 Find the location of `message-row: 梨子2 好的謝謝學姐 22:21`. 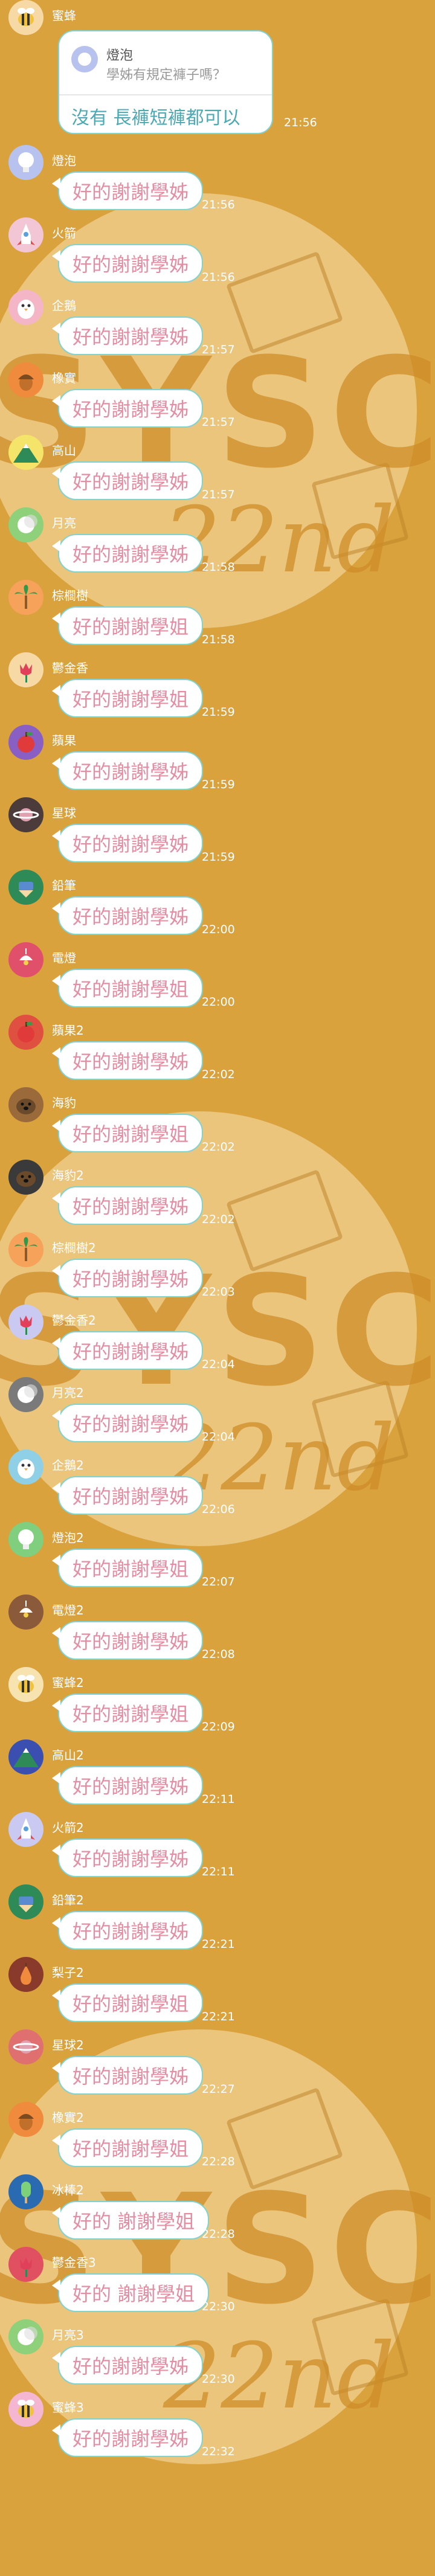

message-row: 梨子2 好的謝謝學姐 22:21 is located at coordinates (217, 1993).